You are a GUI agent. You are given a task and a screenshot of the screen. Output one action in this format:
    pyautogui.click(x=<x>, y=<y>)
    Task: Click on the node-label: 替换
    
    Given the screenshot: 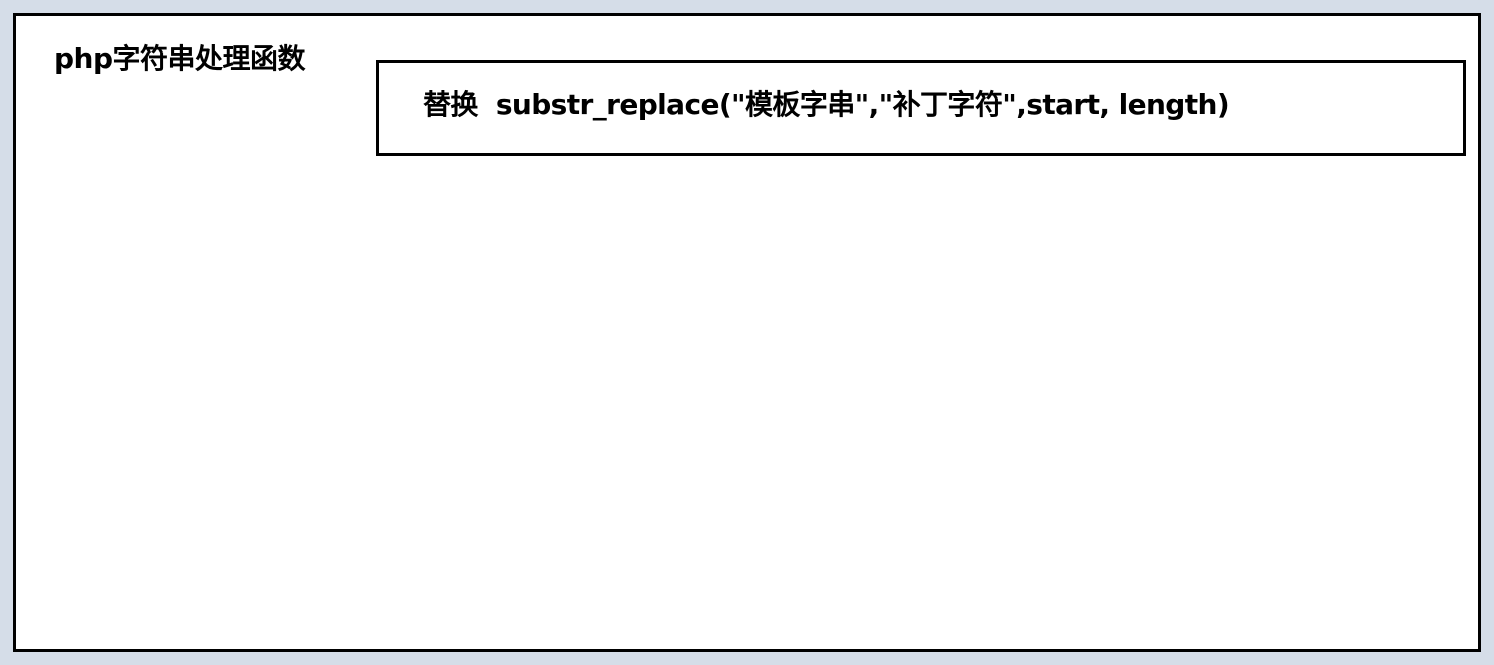 What is the action you would take?
    pyautogui.click(x=450, y=104)
    